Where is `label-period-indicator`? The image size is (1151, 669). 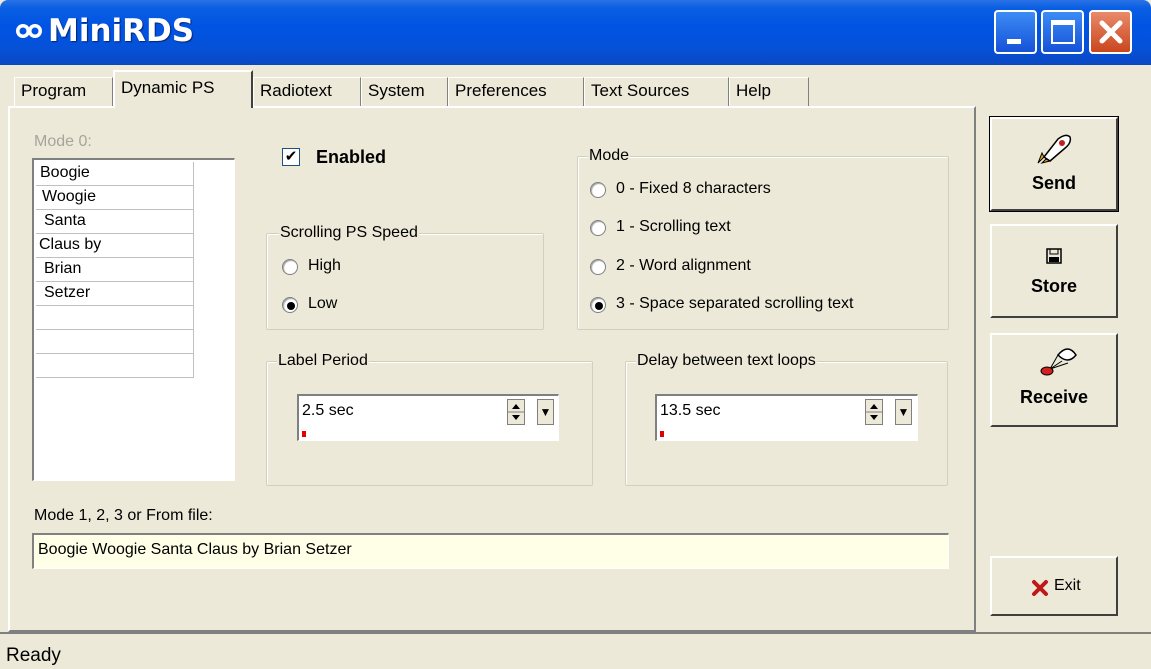 label-period-indicator is located at coordinates (304, 434).